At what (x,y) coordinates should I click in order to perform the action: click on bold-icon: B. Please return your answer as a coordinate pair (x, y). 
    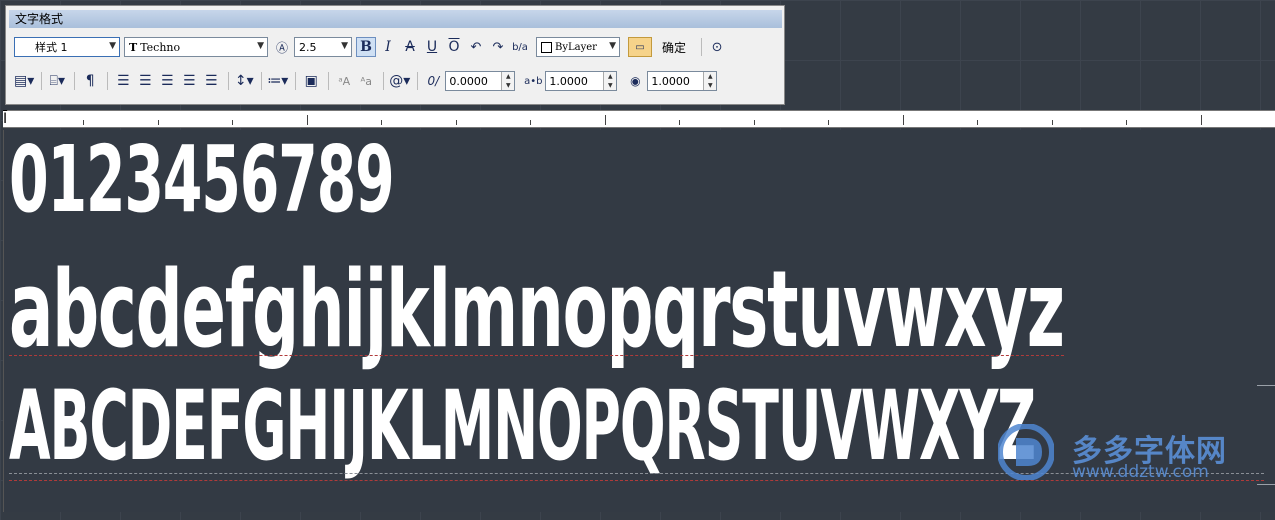
    Looking at the image, I should click on (366, 47).